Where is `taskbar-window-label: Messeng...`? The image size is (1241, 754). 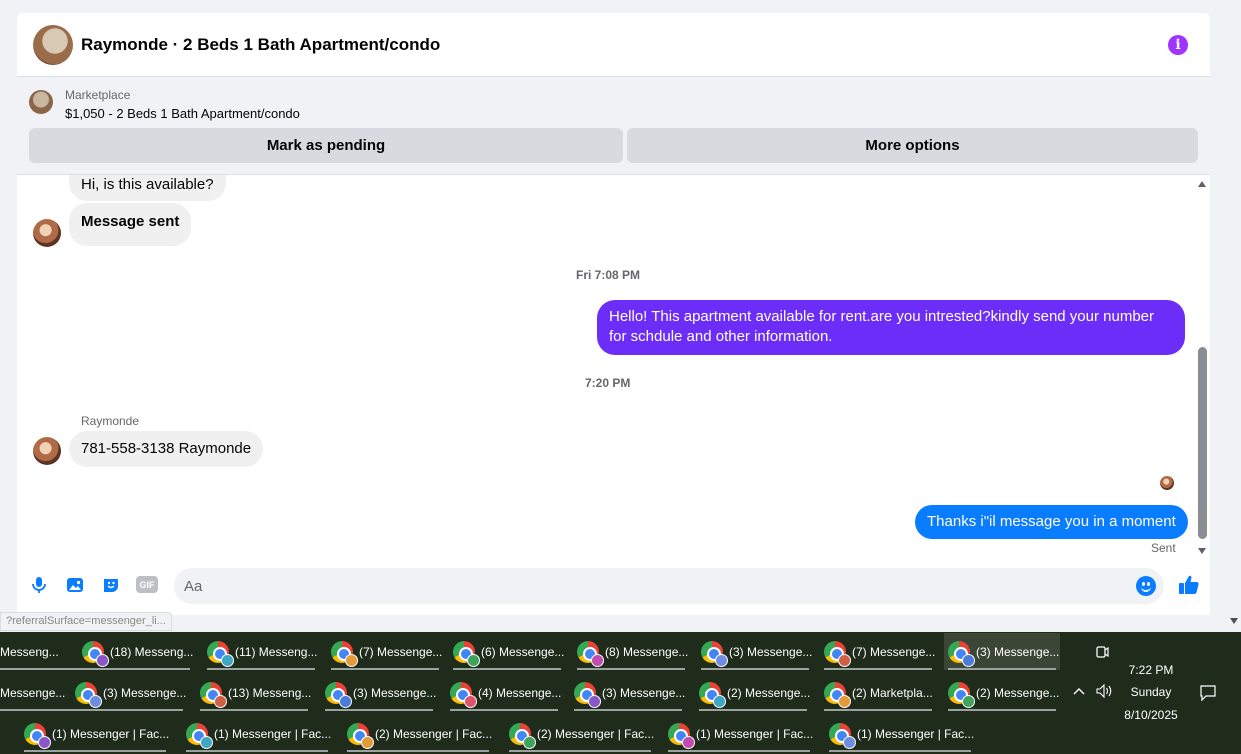 taskbar-window-label: Messeng... is located at coordinates (29, 651).